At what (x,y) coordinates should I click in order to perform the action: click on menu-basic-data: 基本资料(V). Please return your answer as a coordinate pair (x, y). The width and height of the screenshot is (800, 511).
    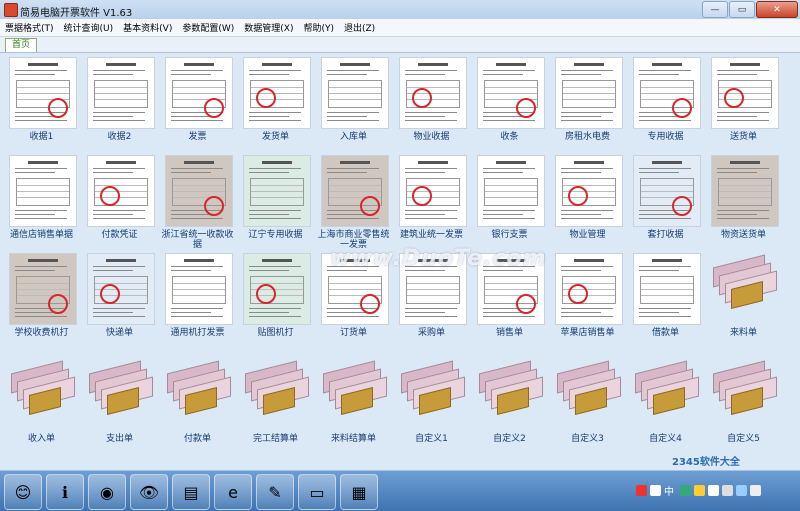
    Looking at the image, I should click on (147, 27).